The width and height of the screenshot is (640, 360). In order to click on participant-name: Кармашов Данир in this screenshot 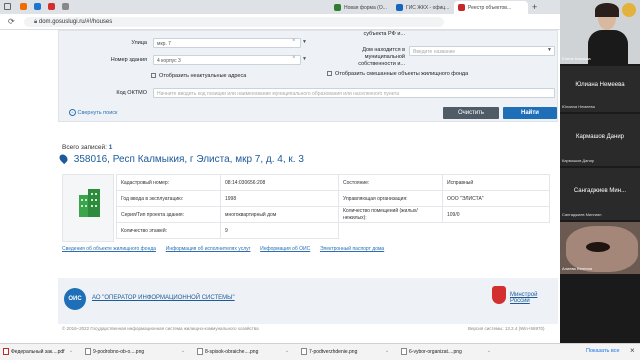, I will do `click(600, 137)`.